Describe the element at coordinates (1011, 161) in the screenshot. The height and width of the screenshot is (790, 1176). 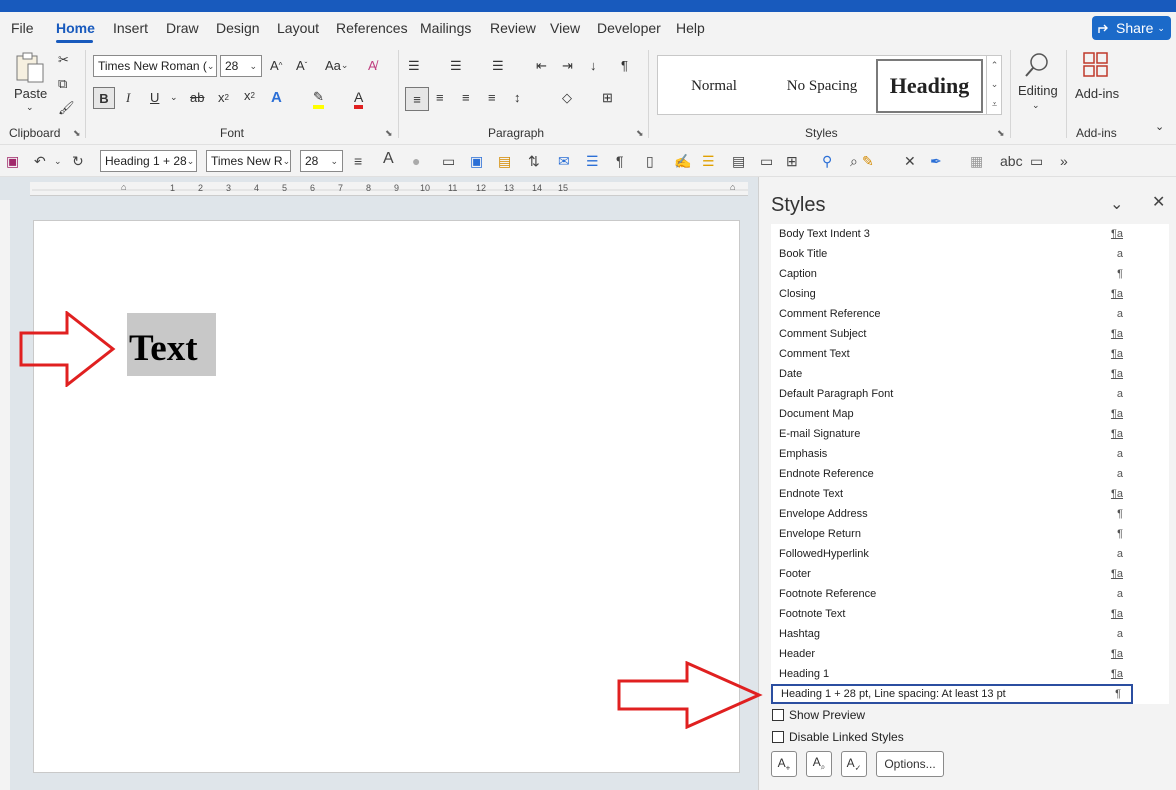
I see `spelling-icon: abc` at that location.